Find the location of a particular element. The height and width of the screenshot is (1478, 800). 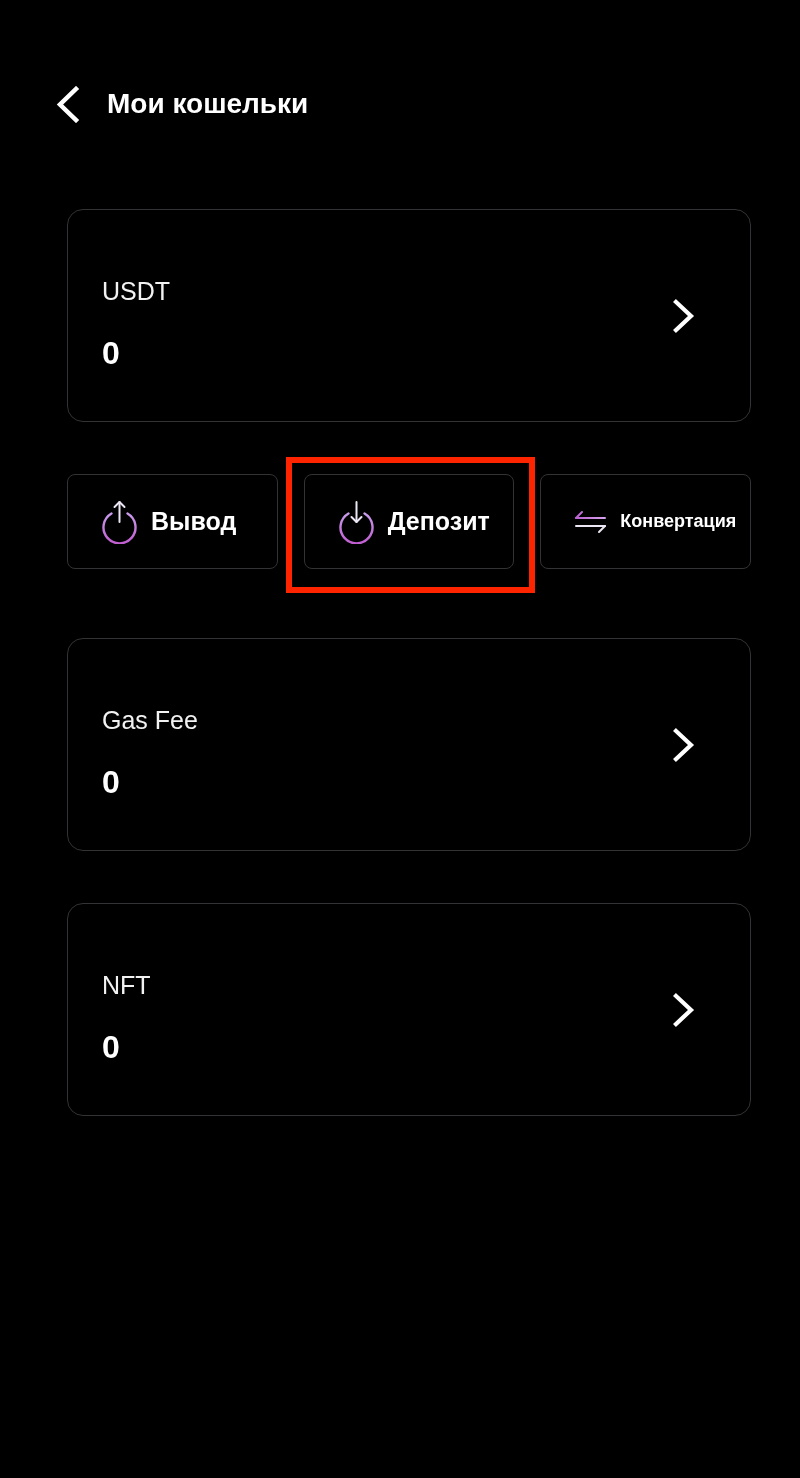

wallet-name: NFT is located at coordinates (126, 984).